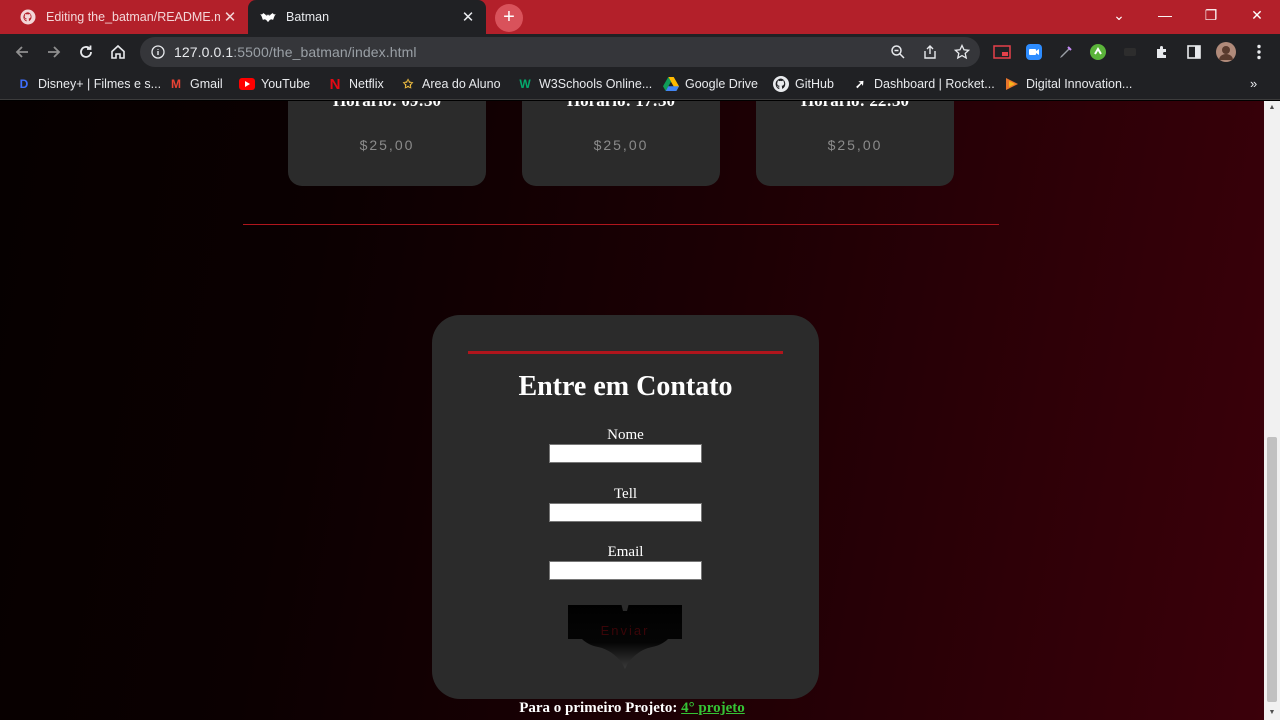 The height and width of the screenshot is (720, 1280). What do you see at coordinates (560, 52) in the screenshot?
I see `address-bar: 127.0.0.1:5500/the_batman/index.html` at bounding box center [560, 52].